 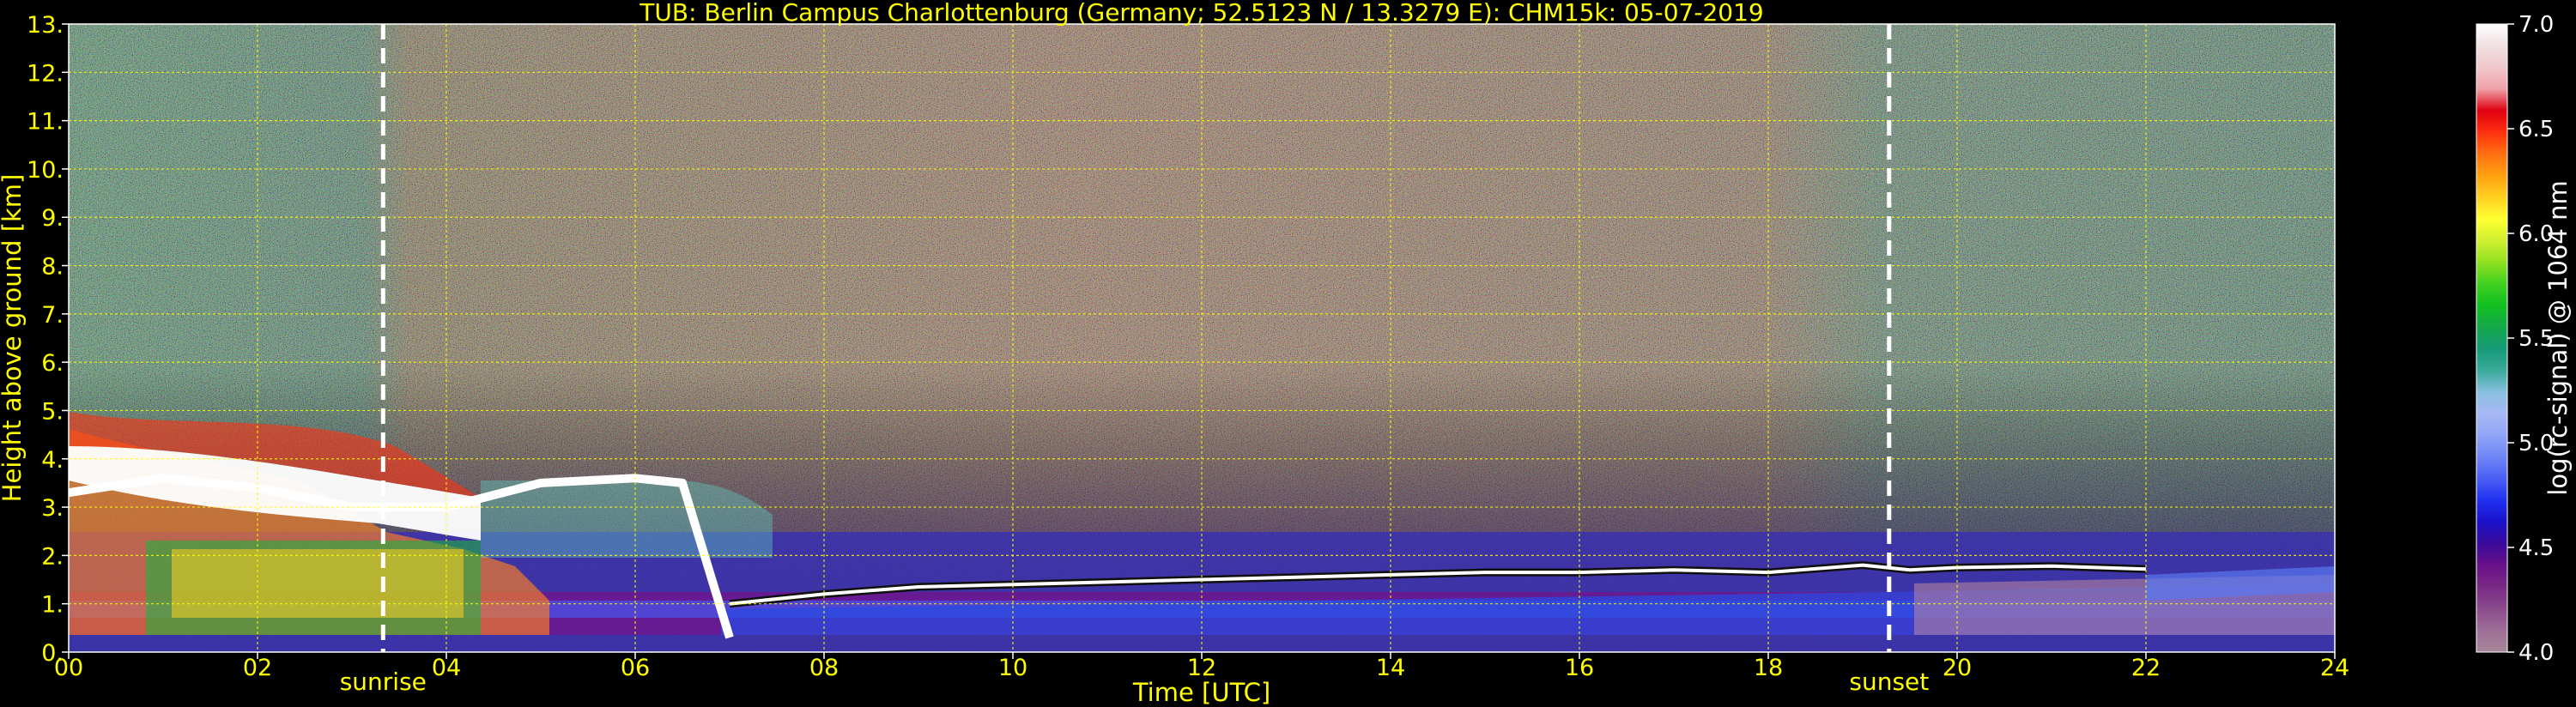 What do you see at coordinates (2492, 338) in the screenshot?
I see `colorbar-gradient` at bounding box center [2492, 338].